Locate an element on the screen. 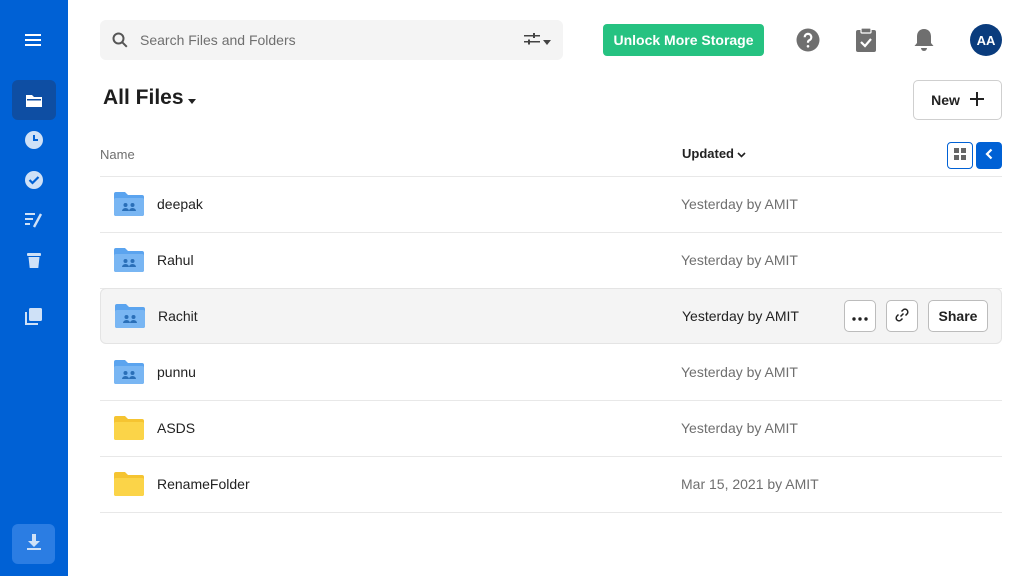 This screenshot has width=1034, height=576. clipboard-check-icon is located at coordinates (866, 40).